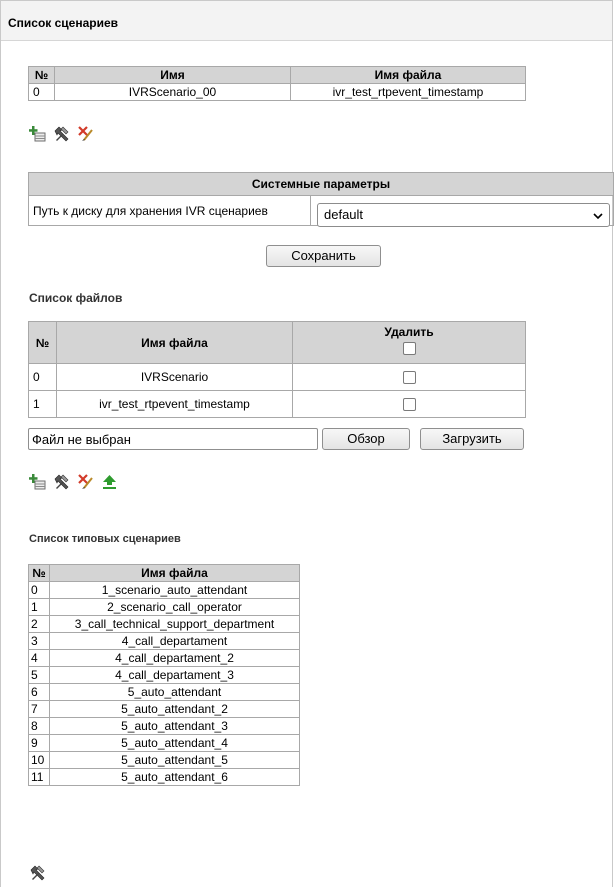  I want to click on table-row: 10 5_auto_attendant_5, so click(164, 760).